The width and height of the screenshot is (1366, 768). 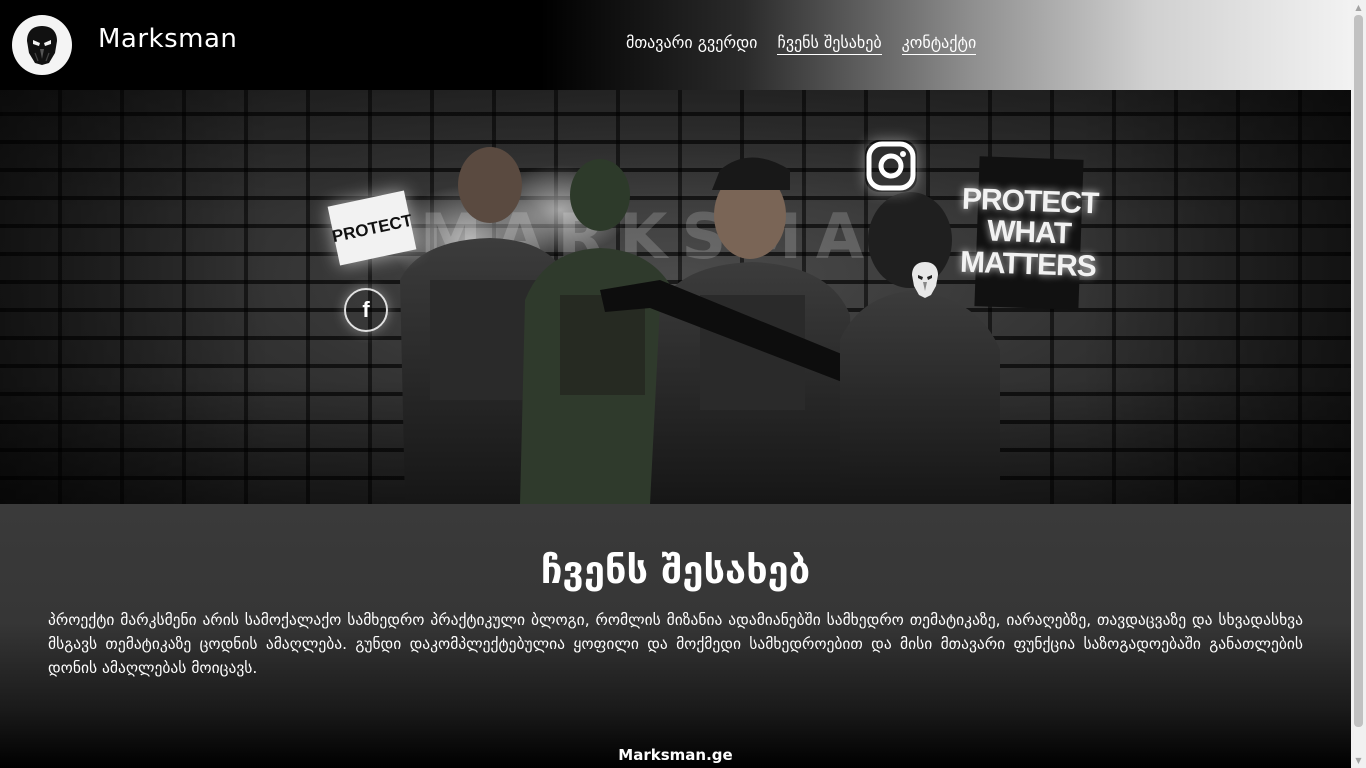 I want to click on nav-link-home: მთავარი გვერდი, so click(x=691, y=44).